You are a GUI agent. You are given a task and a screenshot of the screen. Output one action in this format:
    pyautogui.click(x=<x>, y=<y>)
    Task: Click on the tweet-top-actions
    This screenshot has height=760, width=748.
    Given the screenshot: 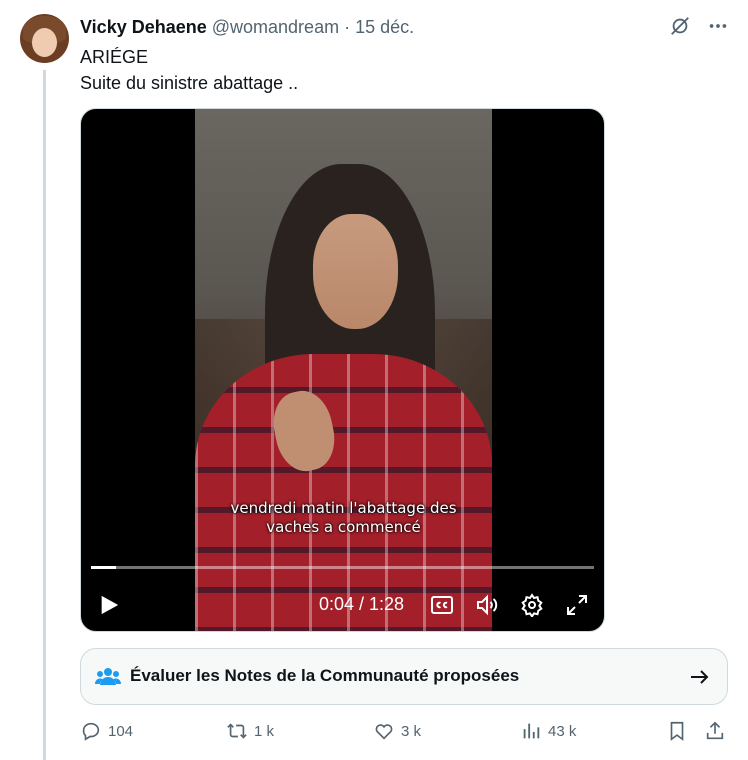 What is the action you would take?
    pyautogui.click(x=699, y=26)
    